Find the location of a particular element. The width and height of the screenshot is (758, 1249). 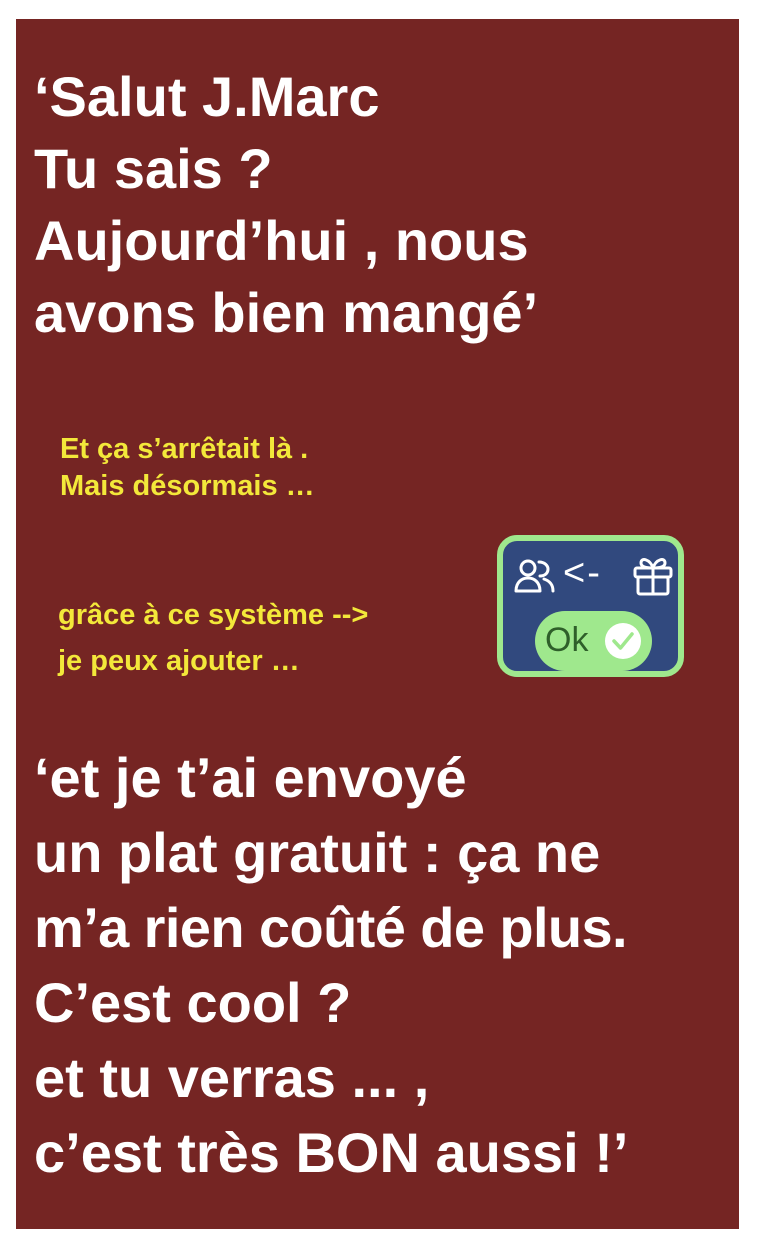

closing-line: un plat gratuit : ça ne is located at coordinates (317, 852).